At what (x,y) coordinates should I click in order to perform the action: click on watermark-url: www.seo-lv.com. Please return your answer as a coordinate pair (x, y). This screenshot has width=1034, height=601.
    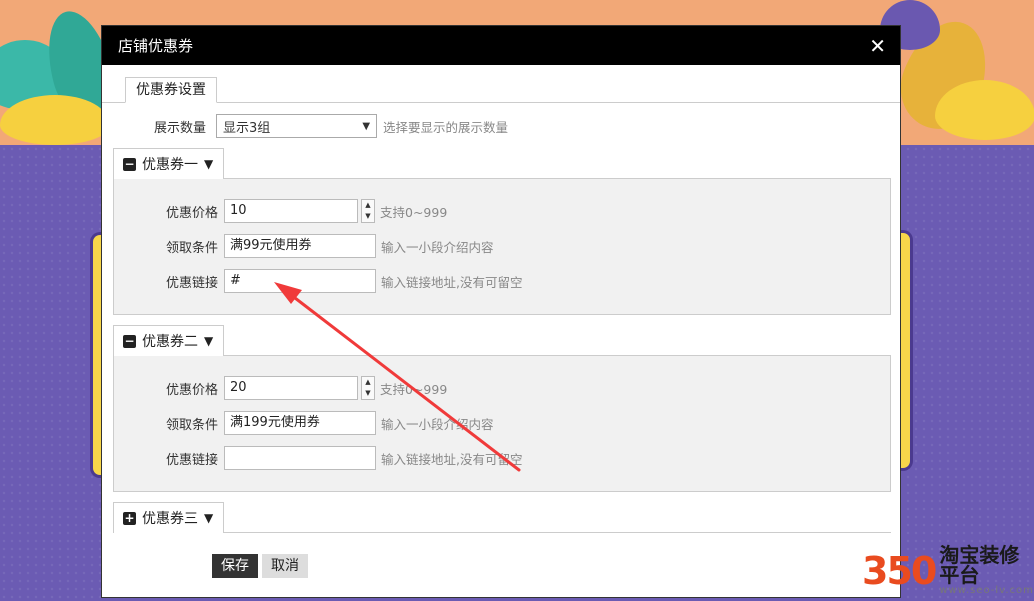
    Looking at the image, I should click on (986, 590).